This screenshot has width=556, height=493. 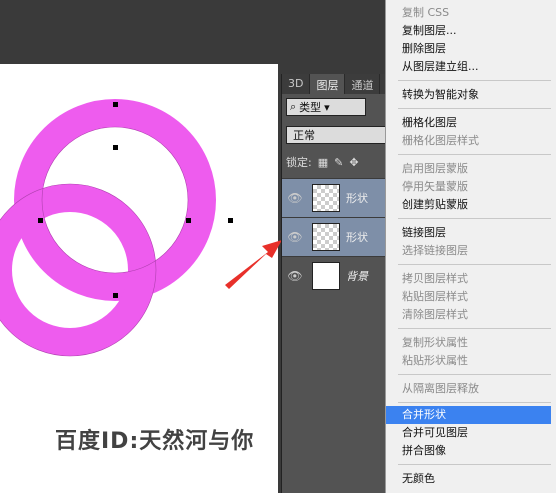 I want to click on menu-item-release-isolation: 从隔离图层释放, so click(x=468, y=389).